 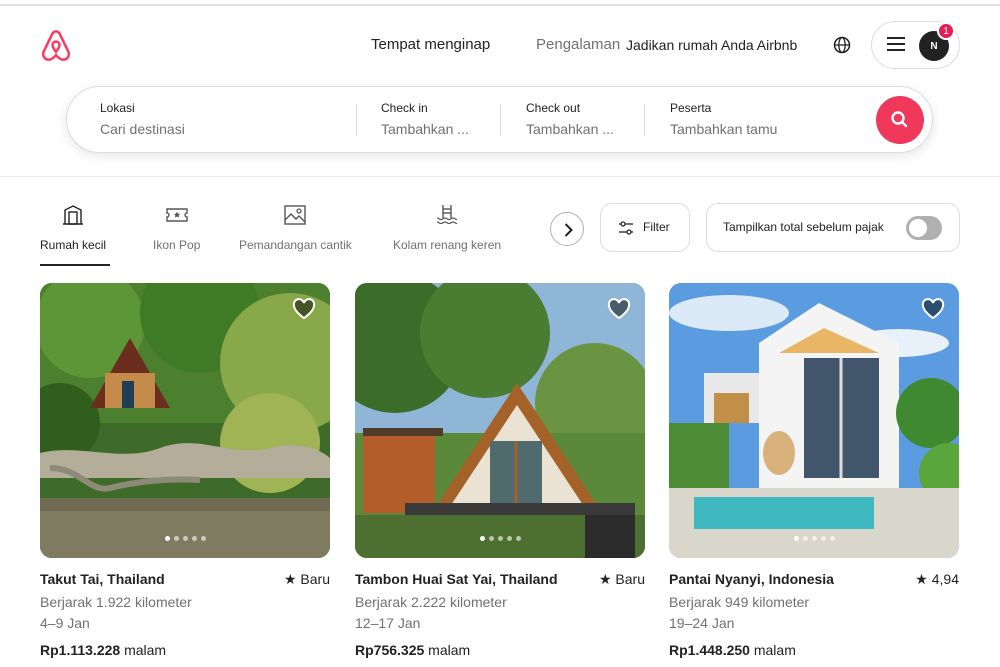 What do you see at coordinates (751, 579) in the screenshot?
I see `listing-title: Pantai Nyanyi, Indonesia` at bounding box center [751, 579].